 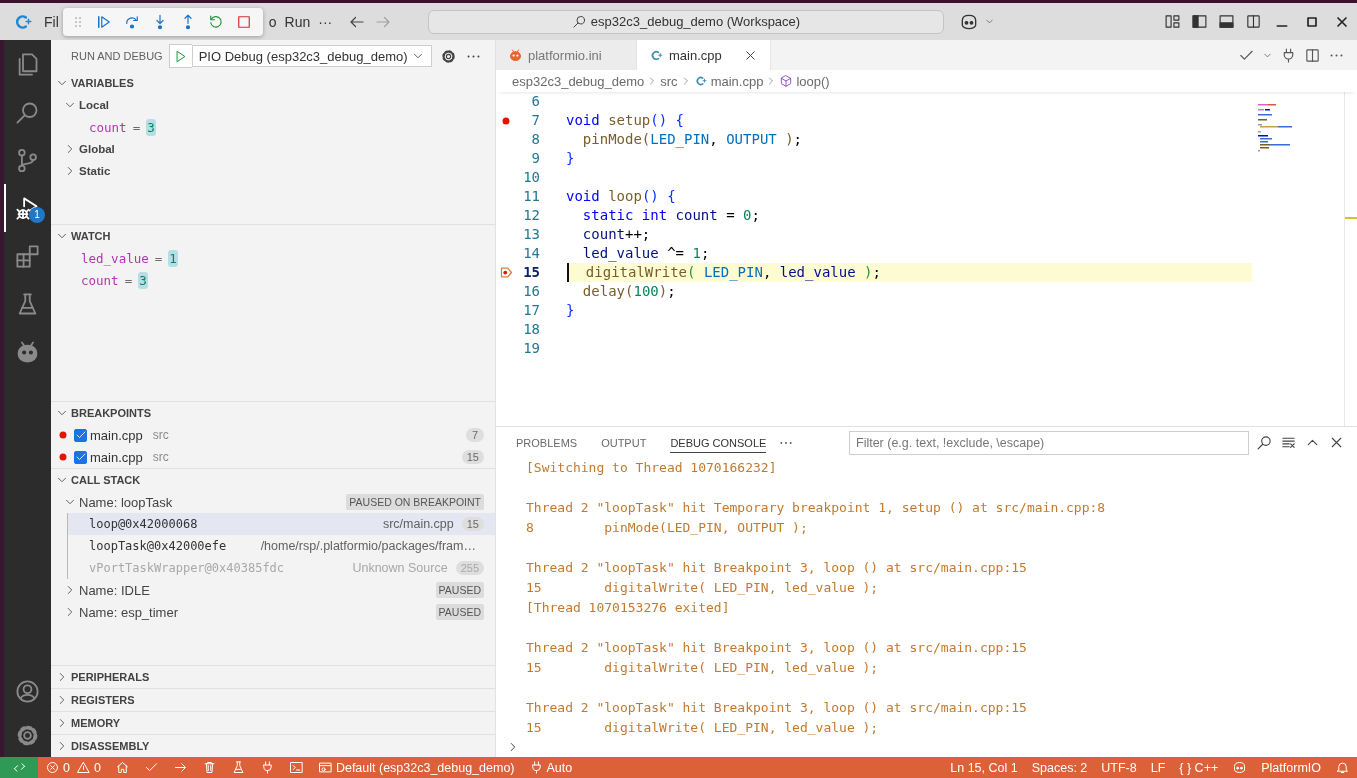 I want to click on menu-item: ···, so click(x=325, y=21).